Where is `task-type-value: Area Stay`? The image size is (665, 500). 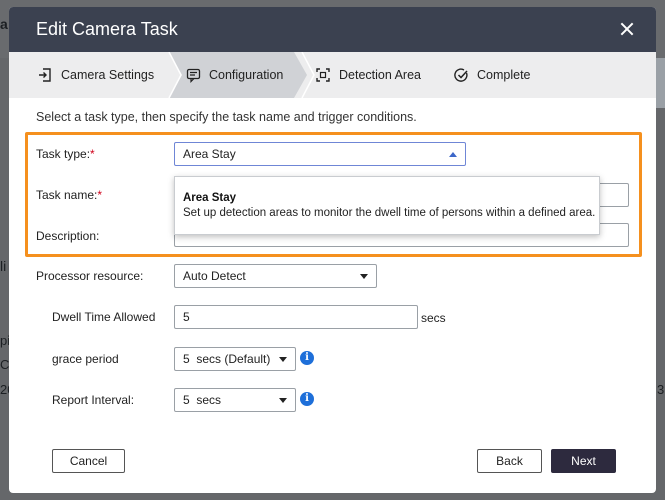 task-type-value: Area Stay is located at coordinates (209, 154).